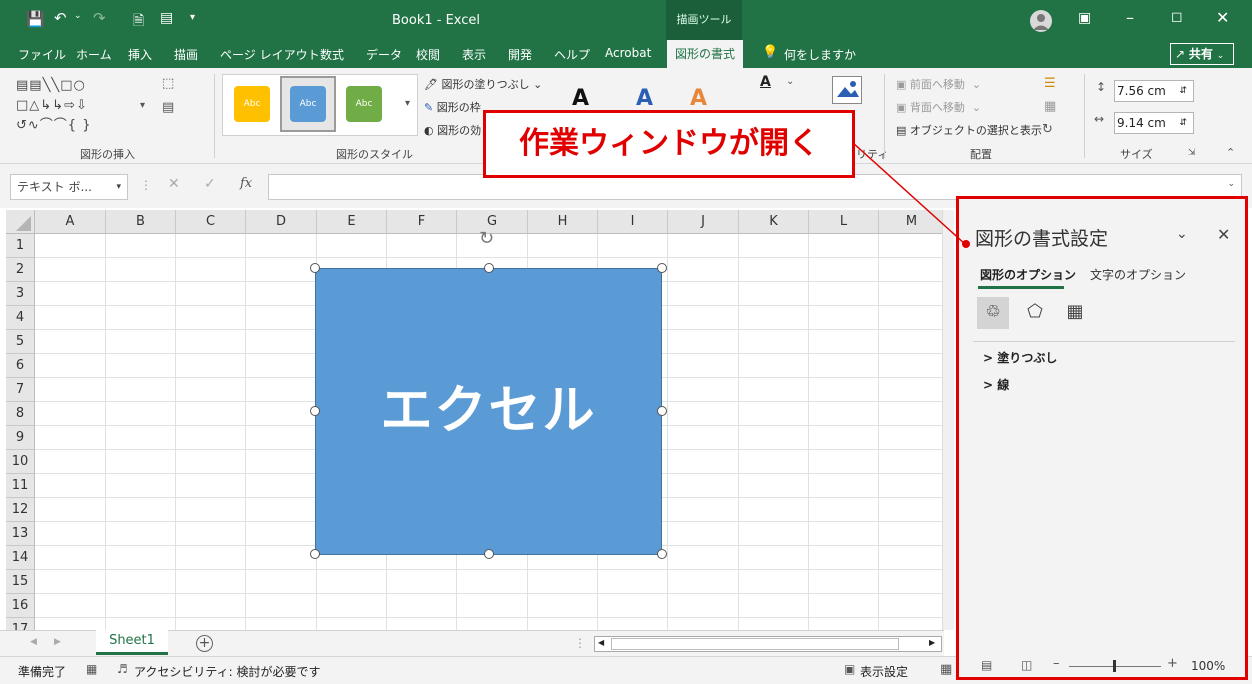  What do you see at coordinates (168, 83) in the screenshot?
I see `edit-shape-icon: ⬚` at bounding box center [168, 83].